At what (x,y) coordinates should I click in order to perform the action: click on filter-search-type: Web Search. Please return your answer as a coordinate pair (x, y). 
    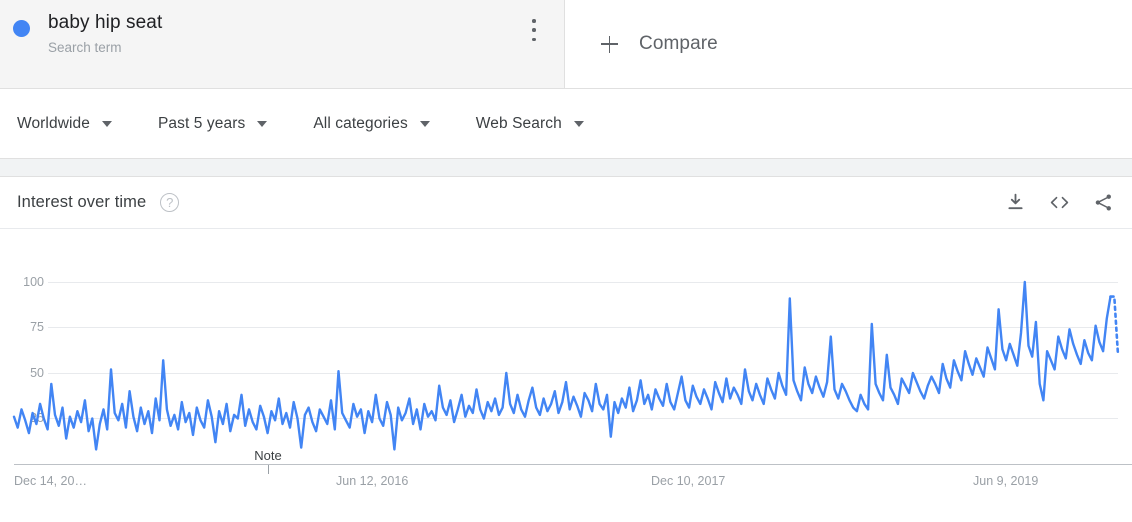
    Looking at the image, I should click on (530, 124).